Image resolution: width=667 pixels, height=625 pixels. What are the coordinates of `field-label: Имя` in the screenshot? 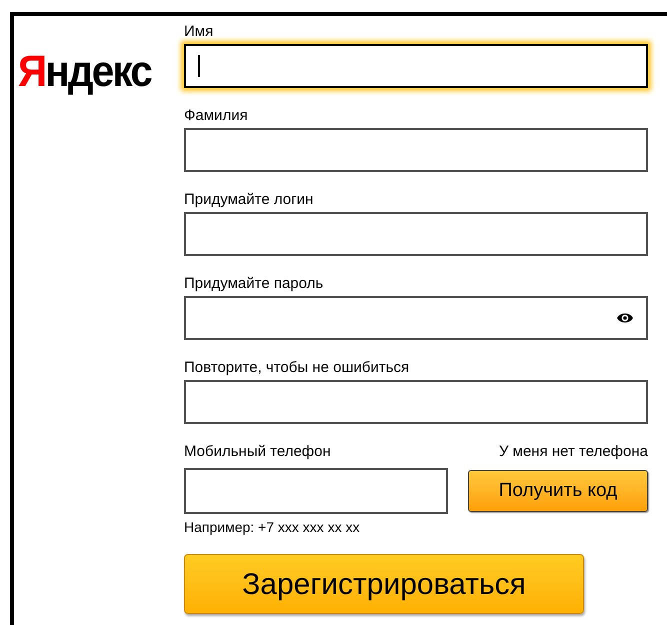 It's located at (199, 32).